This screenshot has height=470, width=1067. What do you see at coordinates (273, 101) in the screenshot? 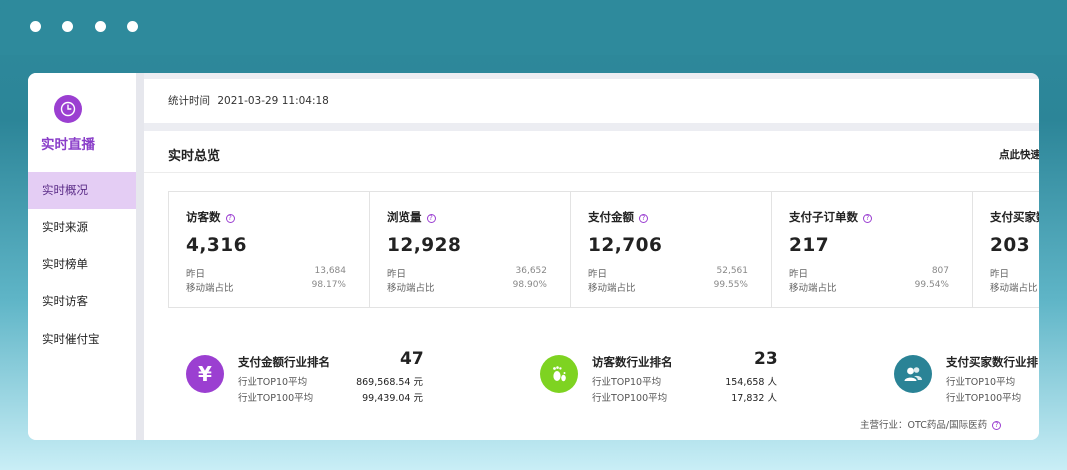
I see `stat-time-value: 2021-03-29 11:04:18` at bounding box center [273, 101].